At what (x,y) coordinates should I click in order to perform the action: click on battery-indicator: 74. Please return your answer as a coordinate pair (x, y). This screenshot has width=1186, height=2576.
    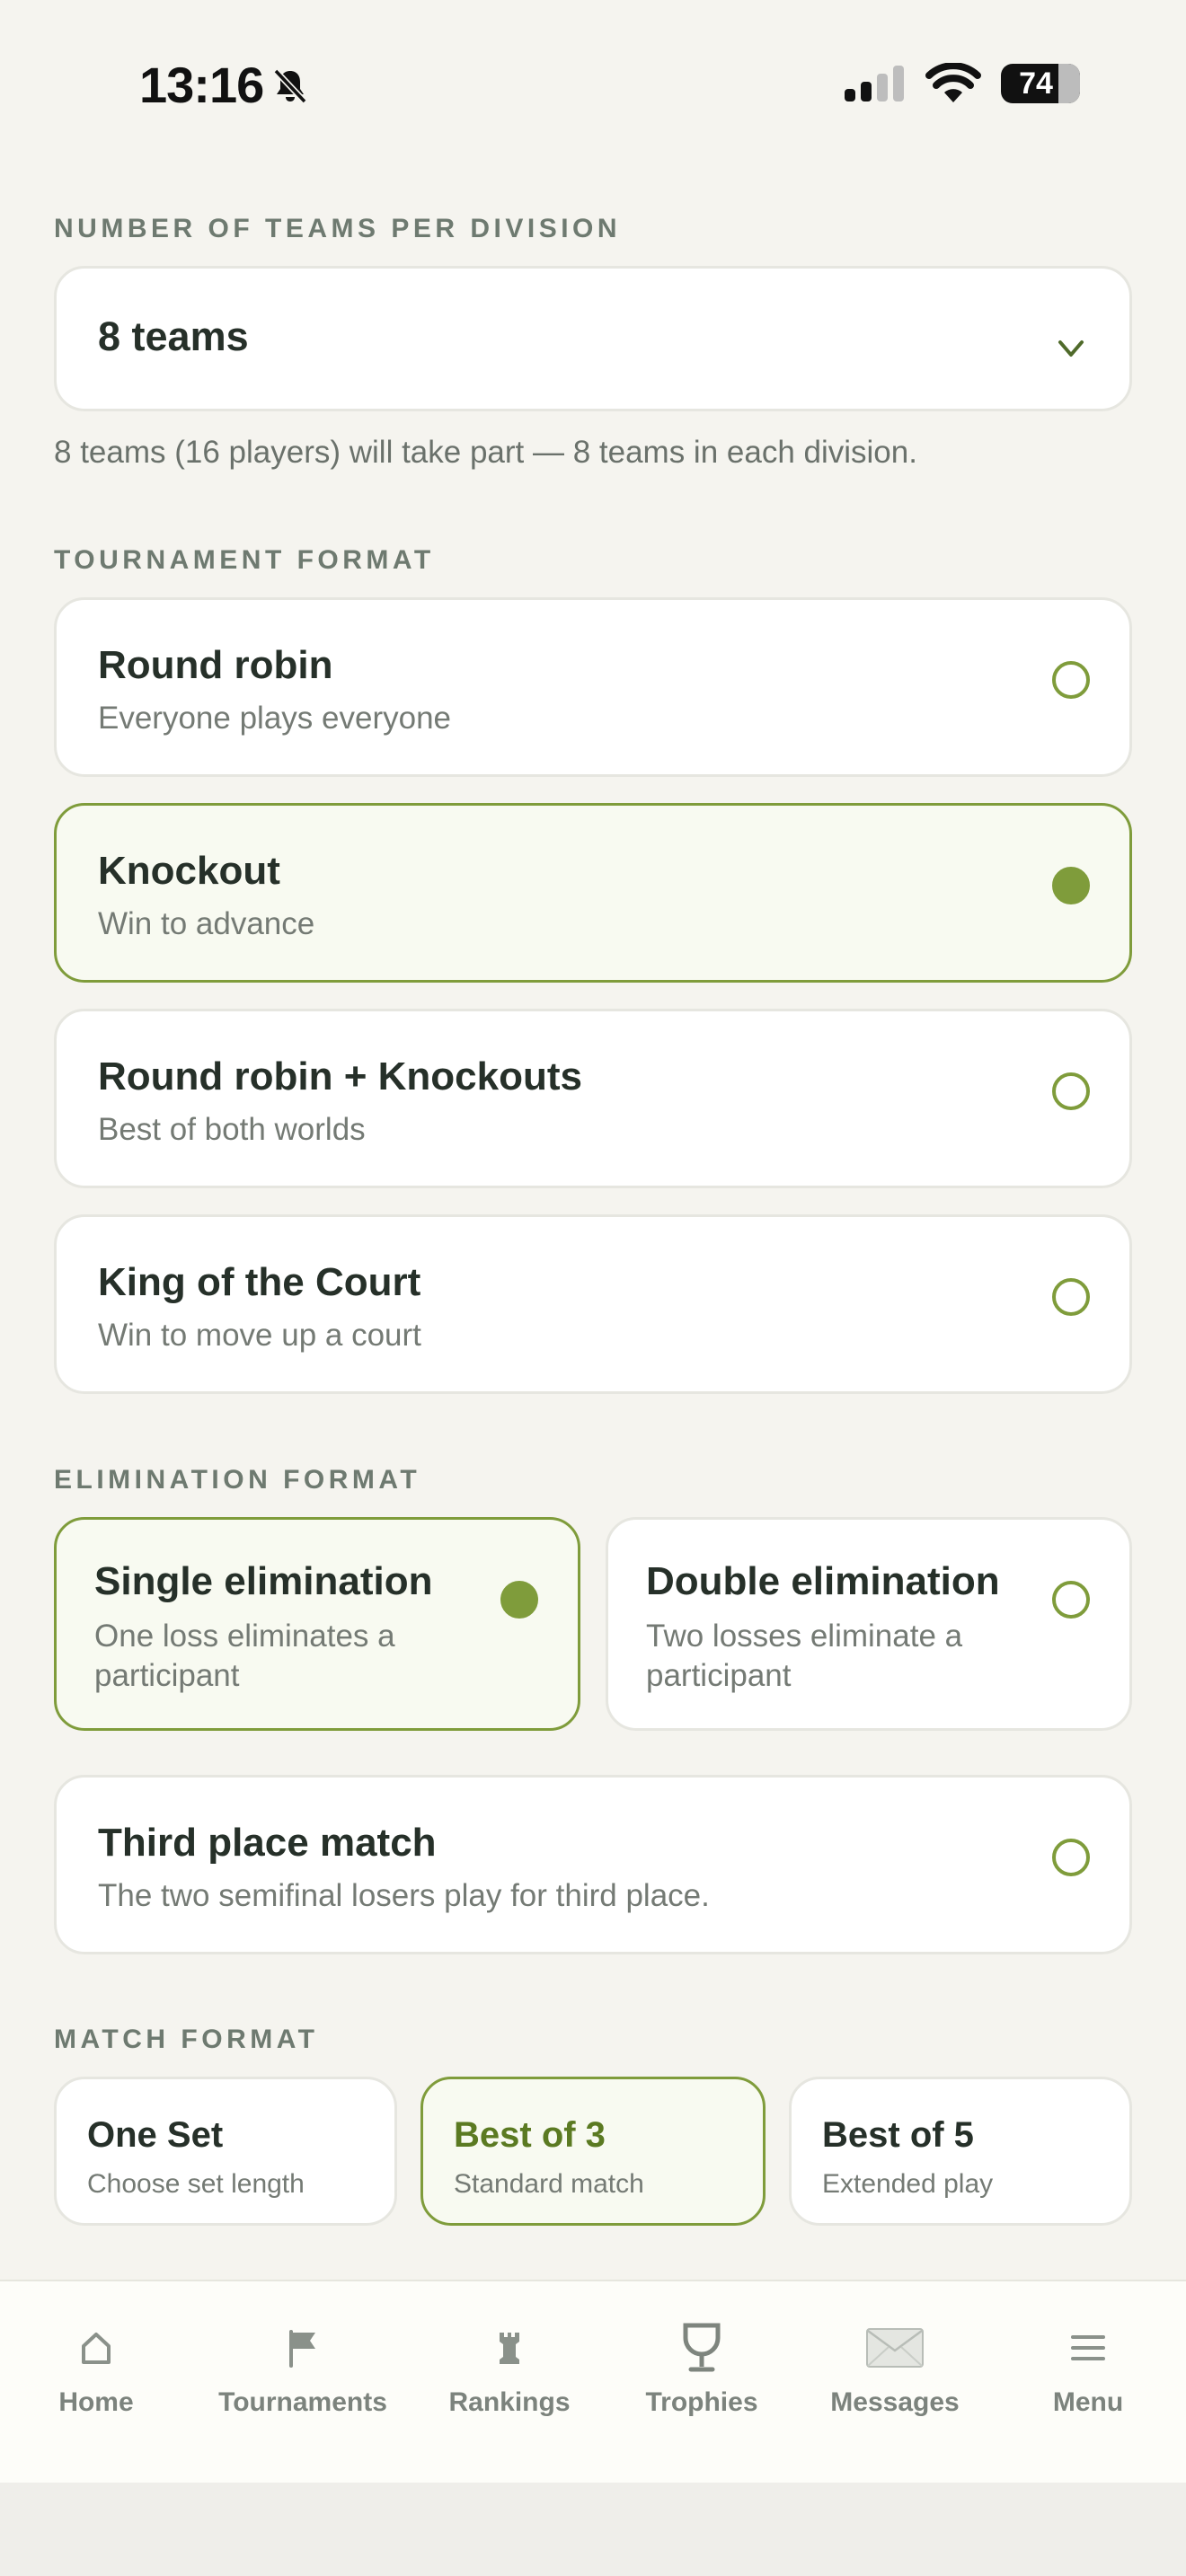
    Looking at the image, I should click on (1040, 83).